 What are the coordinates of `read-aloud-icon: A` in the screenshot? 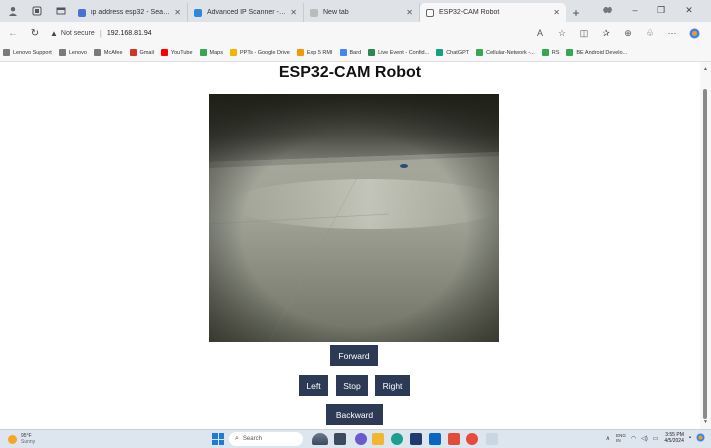 It's located at (540, 33).